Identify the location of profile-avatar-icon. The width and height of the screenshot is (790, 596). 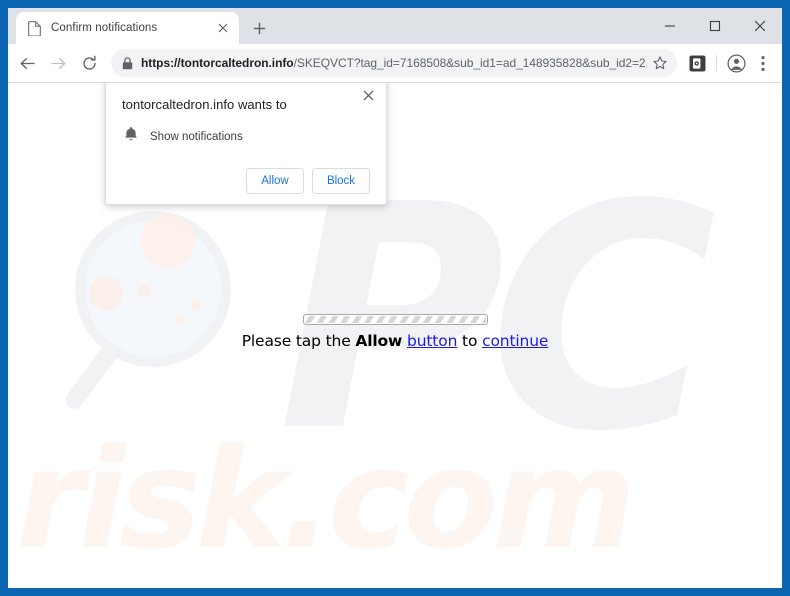
(736, 63).